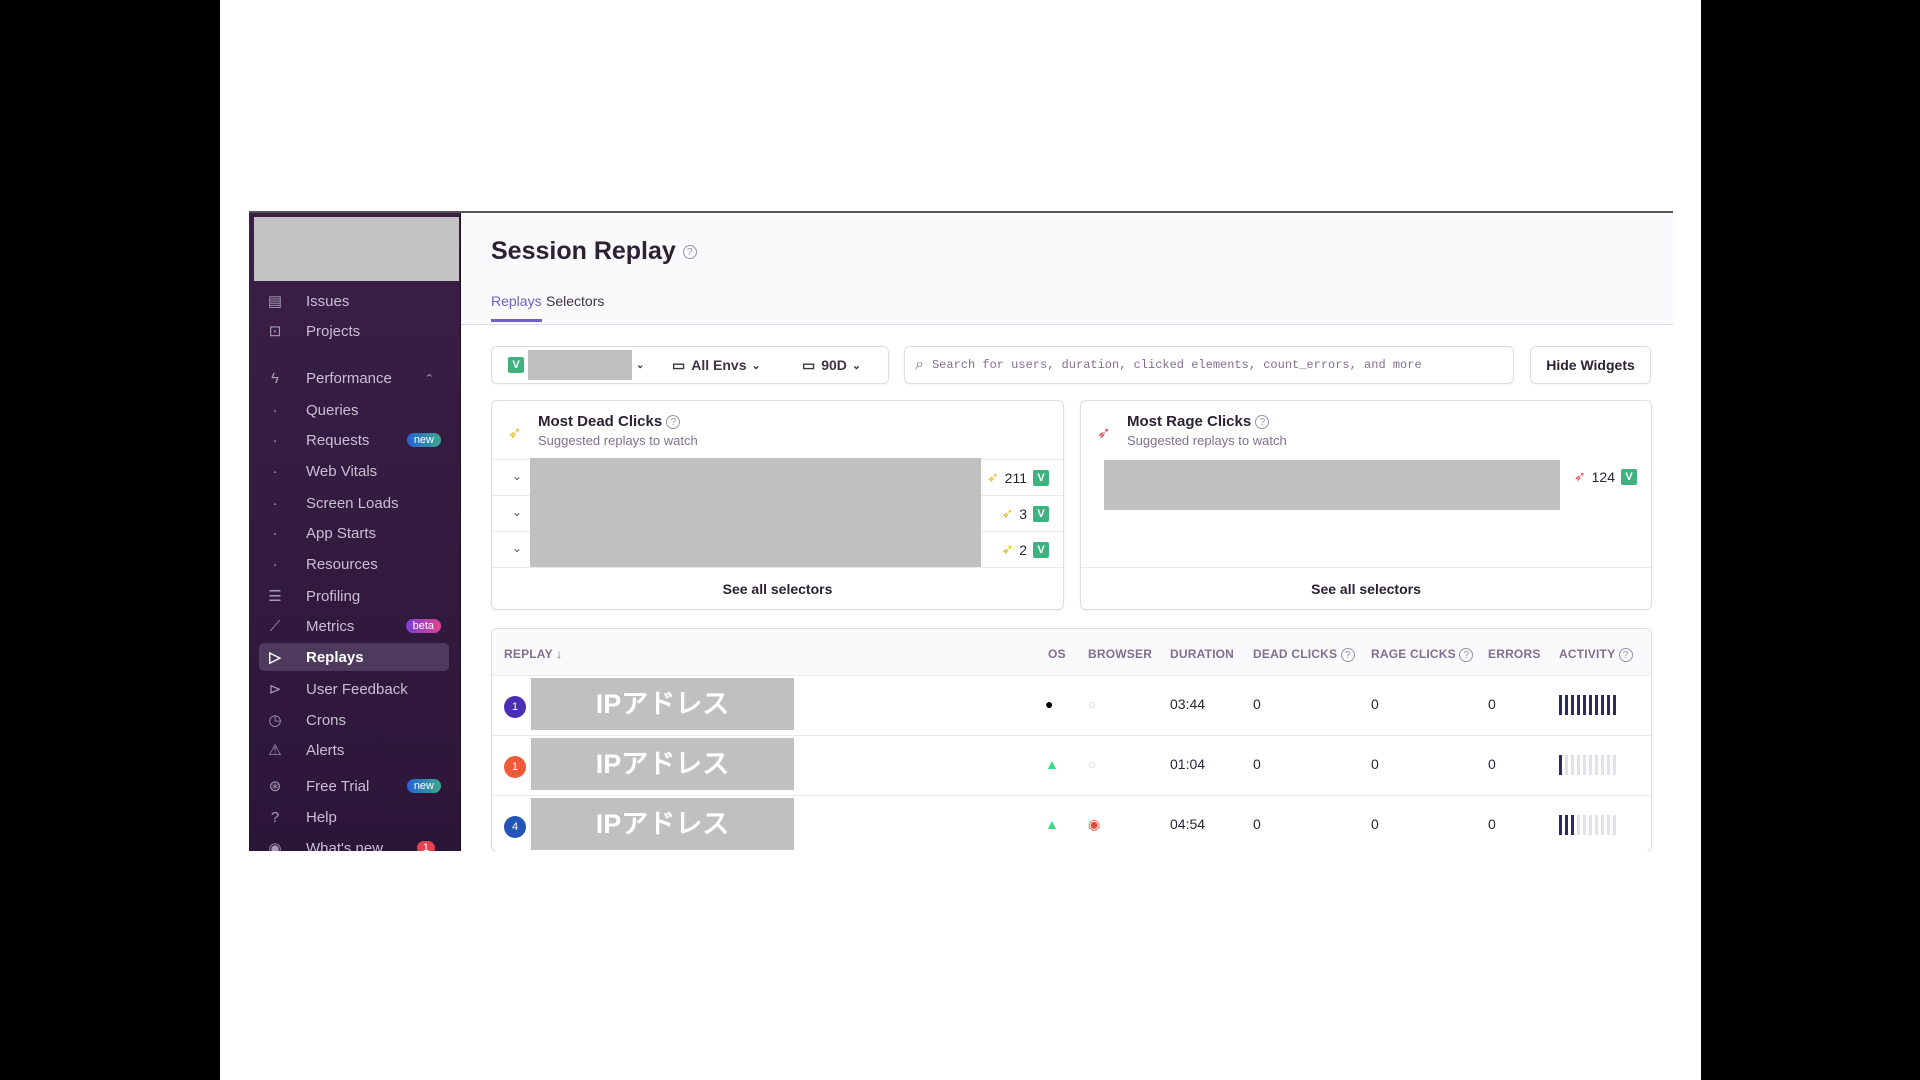  What do you see at coordinates (423, 786) in the screenshot?
I see `sidebar-badge: new` at bounding box center [423, 786].